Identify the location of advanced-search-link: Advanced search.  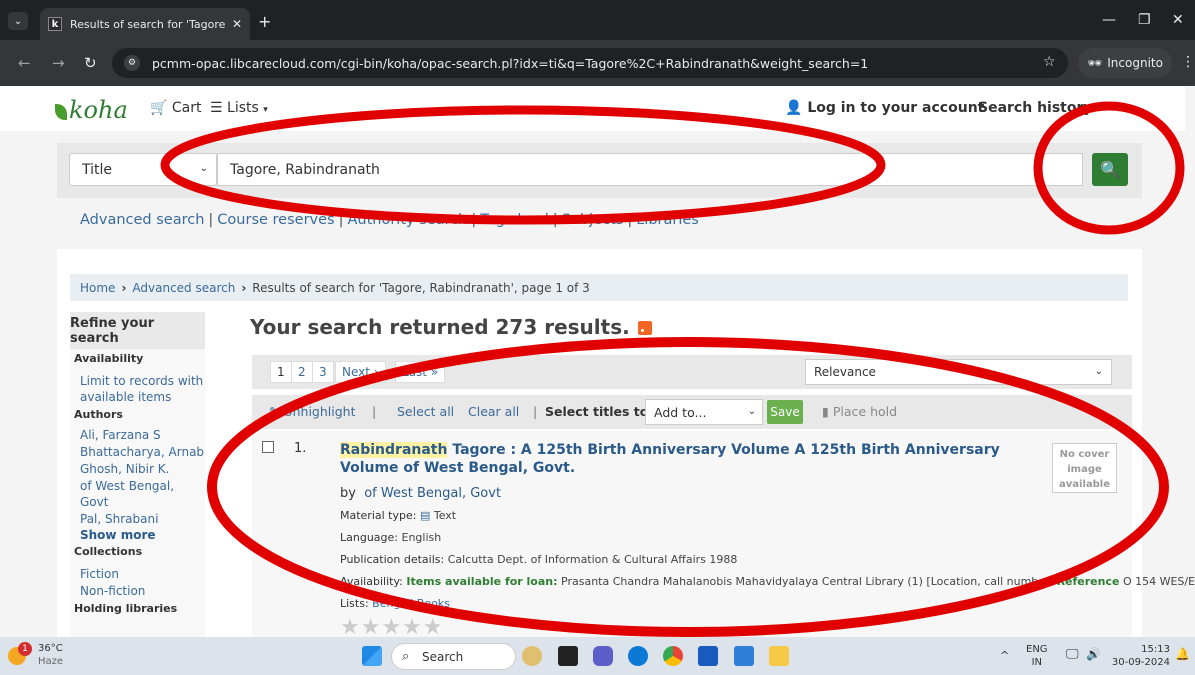
(142, 220).